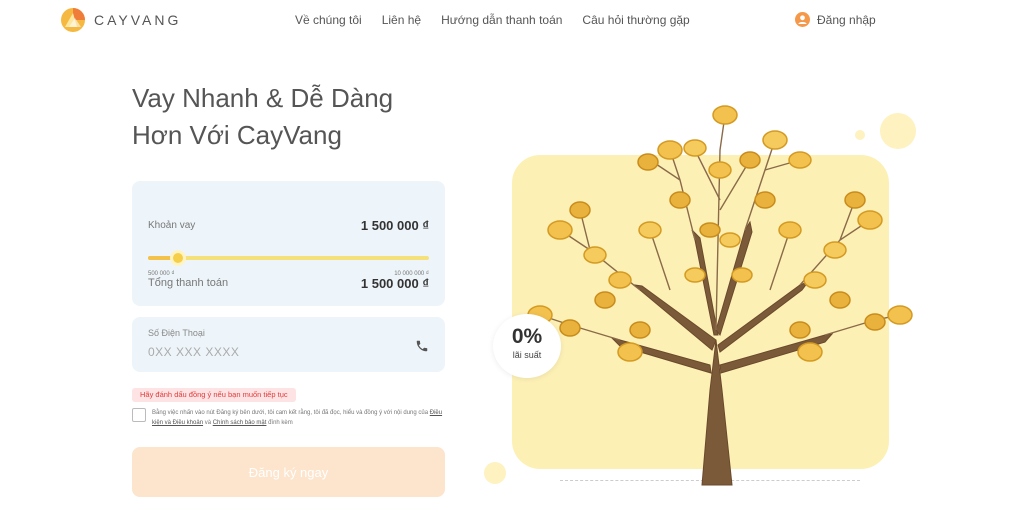 The image size is (1024, 526). I want to click on phone-card: Số Điện Thoại, so click(288, 344).